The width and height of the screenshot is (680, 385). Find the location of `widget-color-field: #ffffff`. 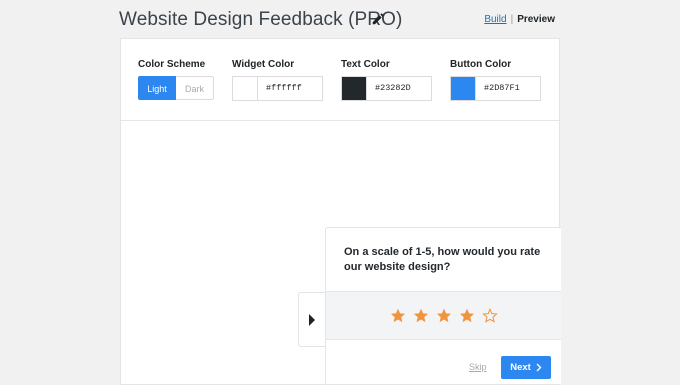

widget-color-field: #ffffff is located at coordinates (277, 88).